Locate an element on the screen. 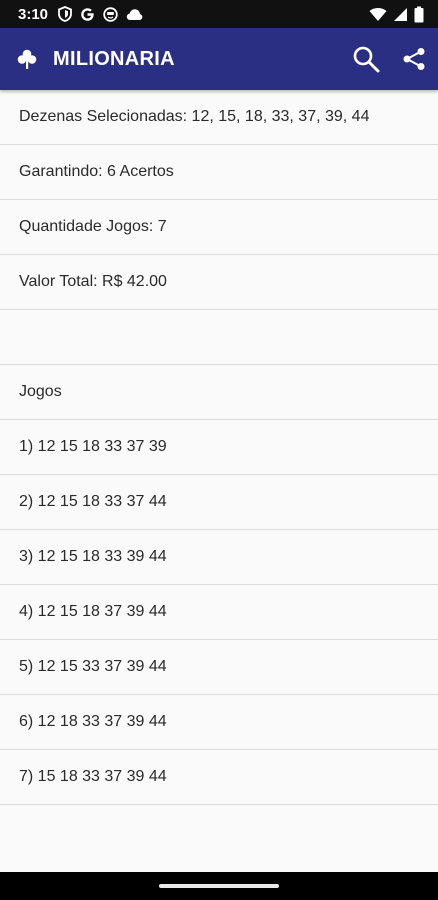 This screenshot has height=900, width=438. valor-label: Valor Total: R$ 42.00 is located at coordinates (93, 281).